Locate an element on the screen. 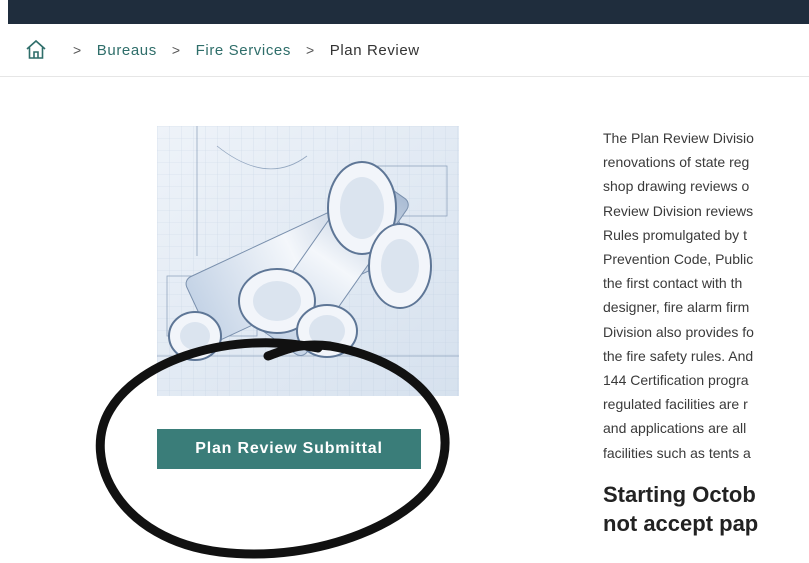 The width and height of the screenshot is (809, 563). notice-heading-line: not accept pap is located at coordinates (681, 523).